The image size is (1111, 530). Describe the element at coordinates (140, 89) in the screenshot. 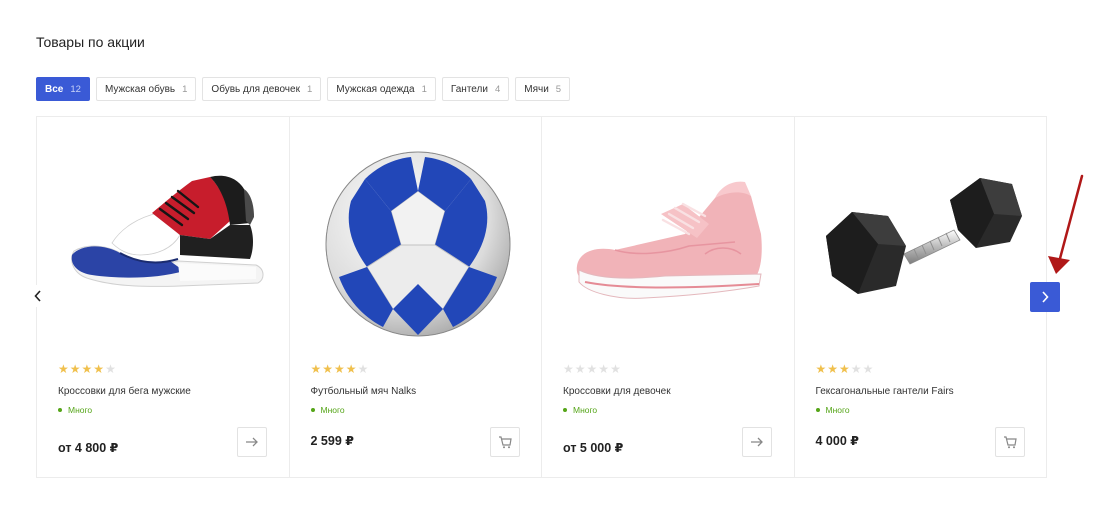

I see `tab-label: Мужская обувь` at that location.